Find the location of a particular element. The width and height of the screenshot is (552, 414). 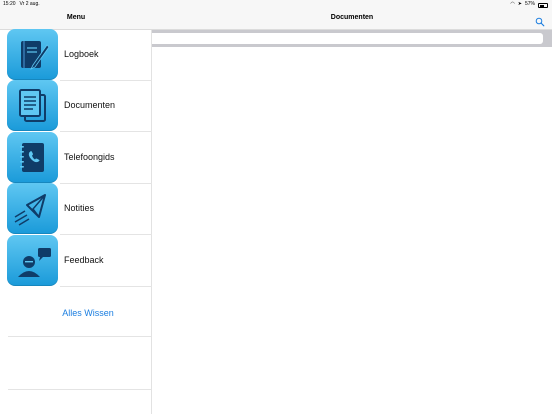

battery-icon is located at coordinates (543, 5).